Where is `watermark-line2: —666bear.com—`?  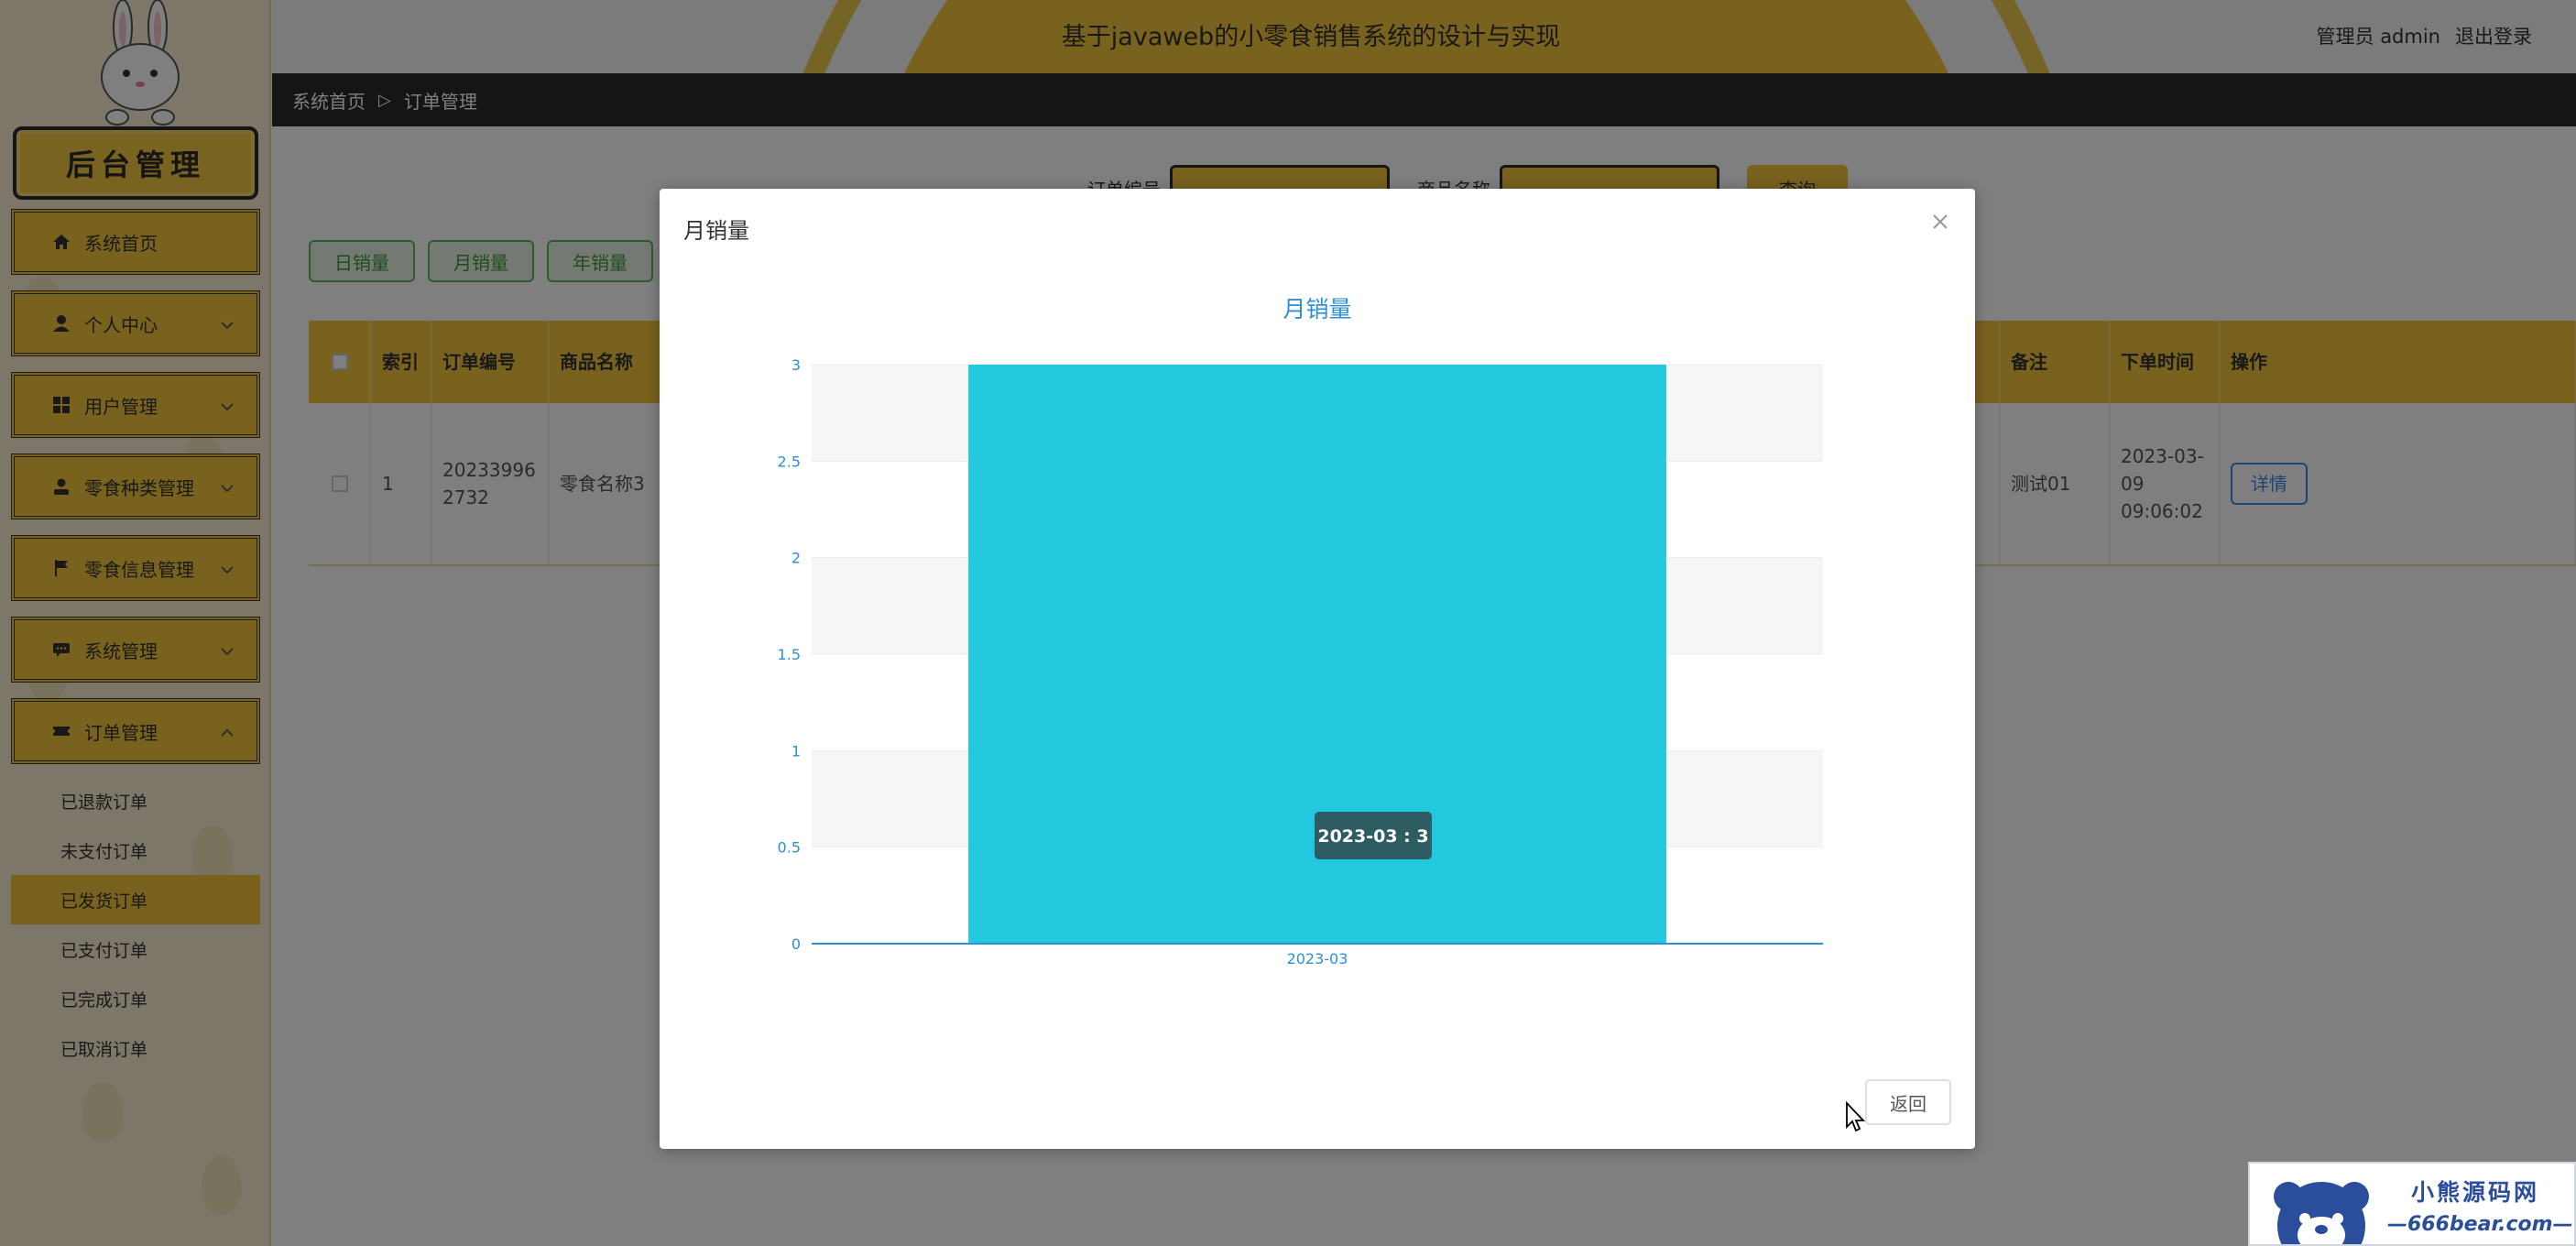
watermark-line2: —666bear.com— is located at coordinates (2480, 1224).